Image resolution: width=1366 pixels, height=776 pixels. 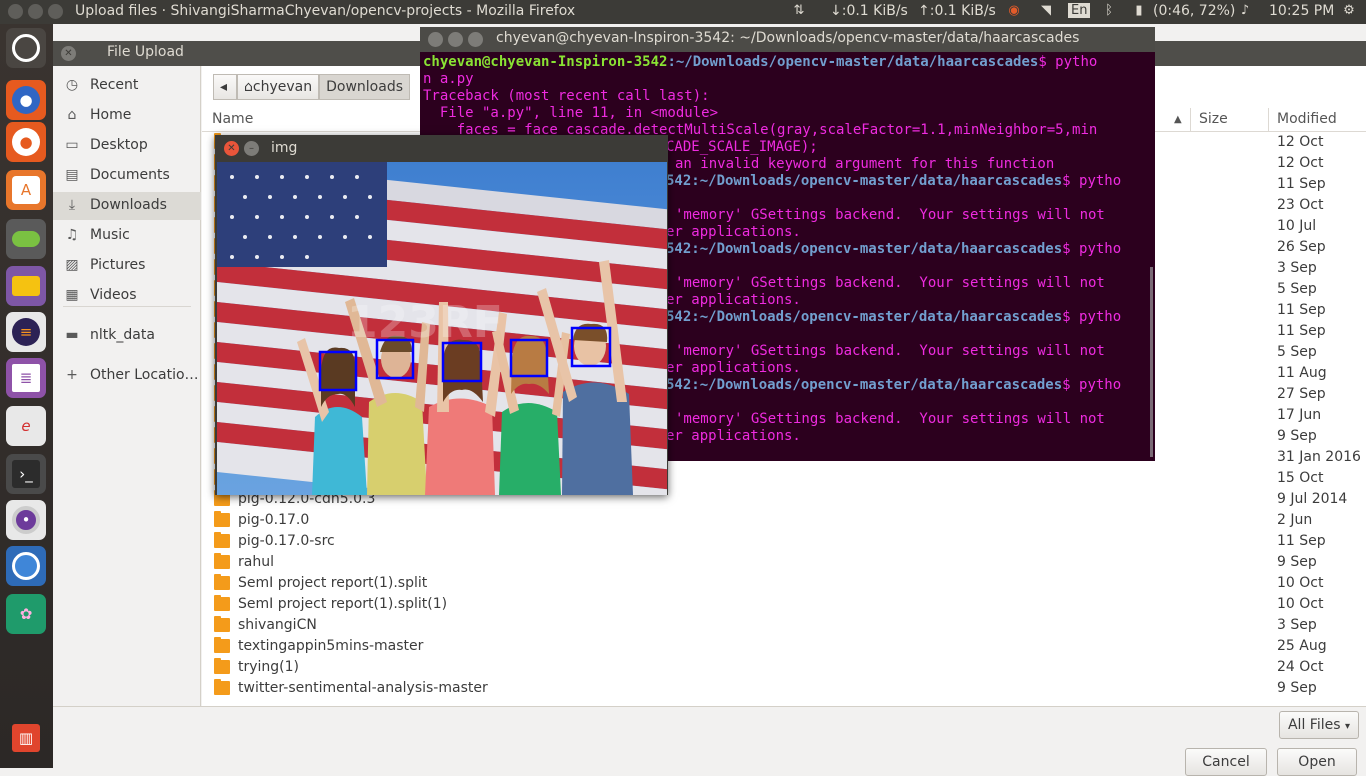 I want to click on sidebar-item-recent: ◷ Recent, so click(x=127, y=86).